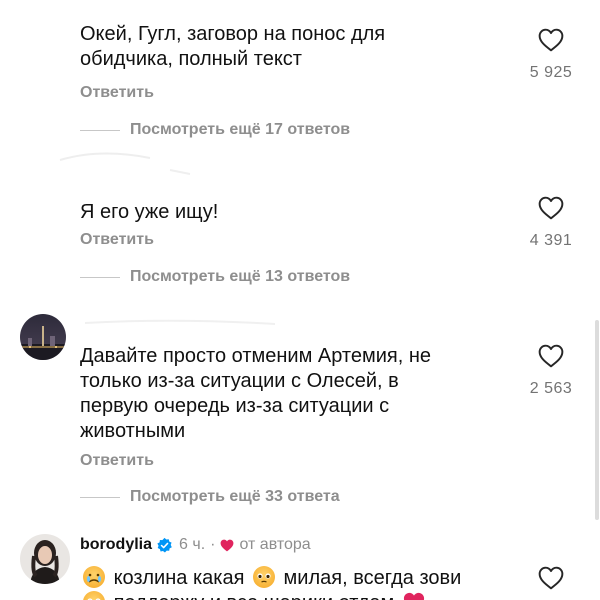  I want to click on comment-line: Я его уже ищу!, so click(149, 212).